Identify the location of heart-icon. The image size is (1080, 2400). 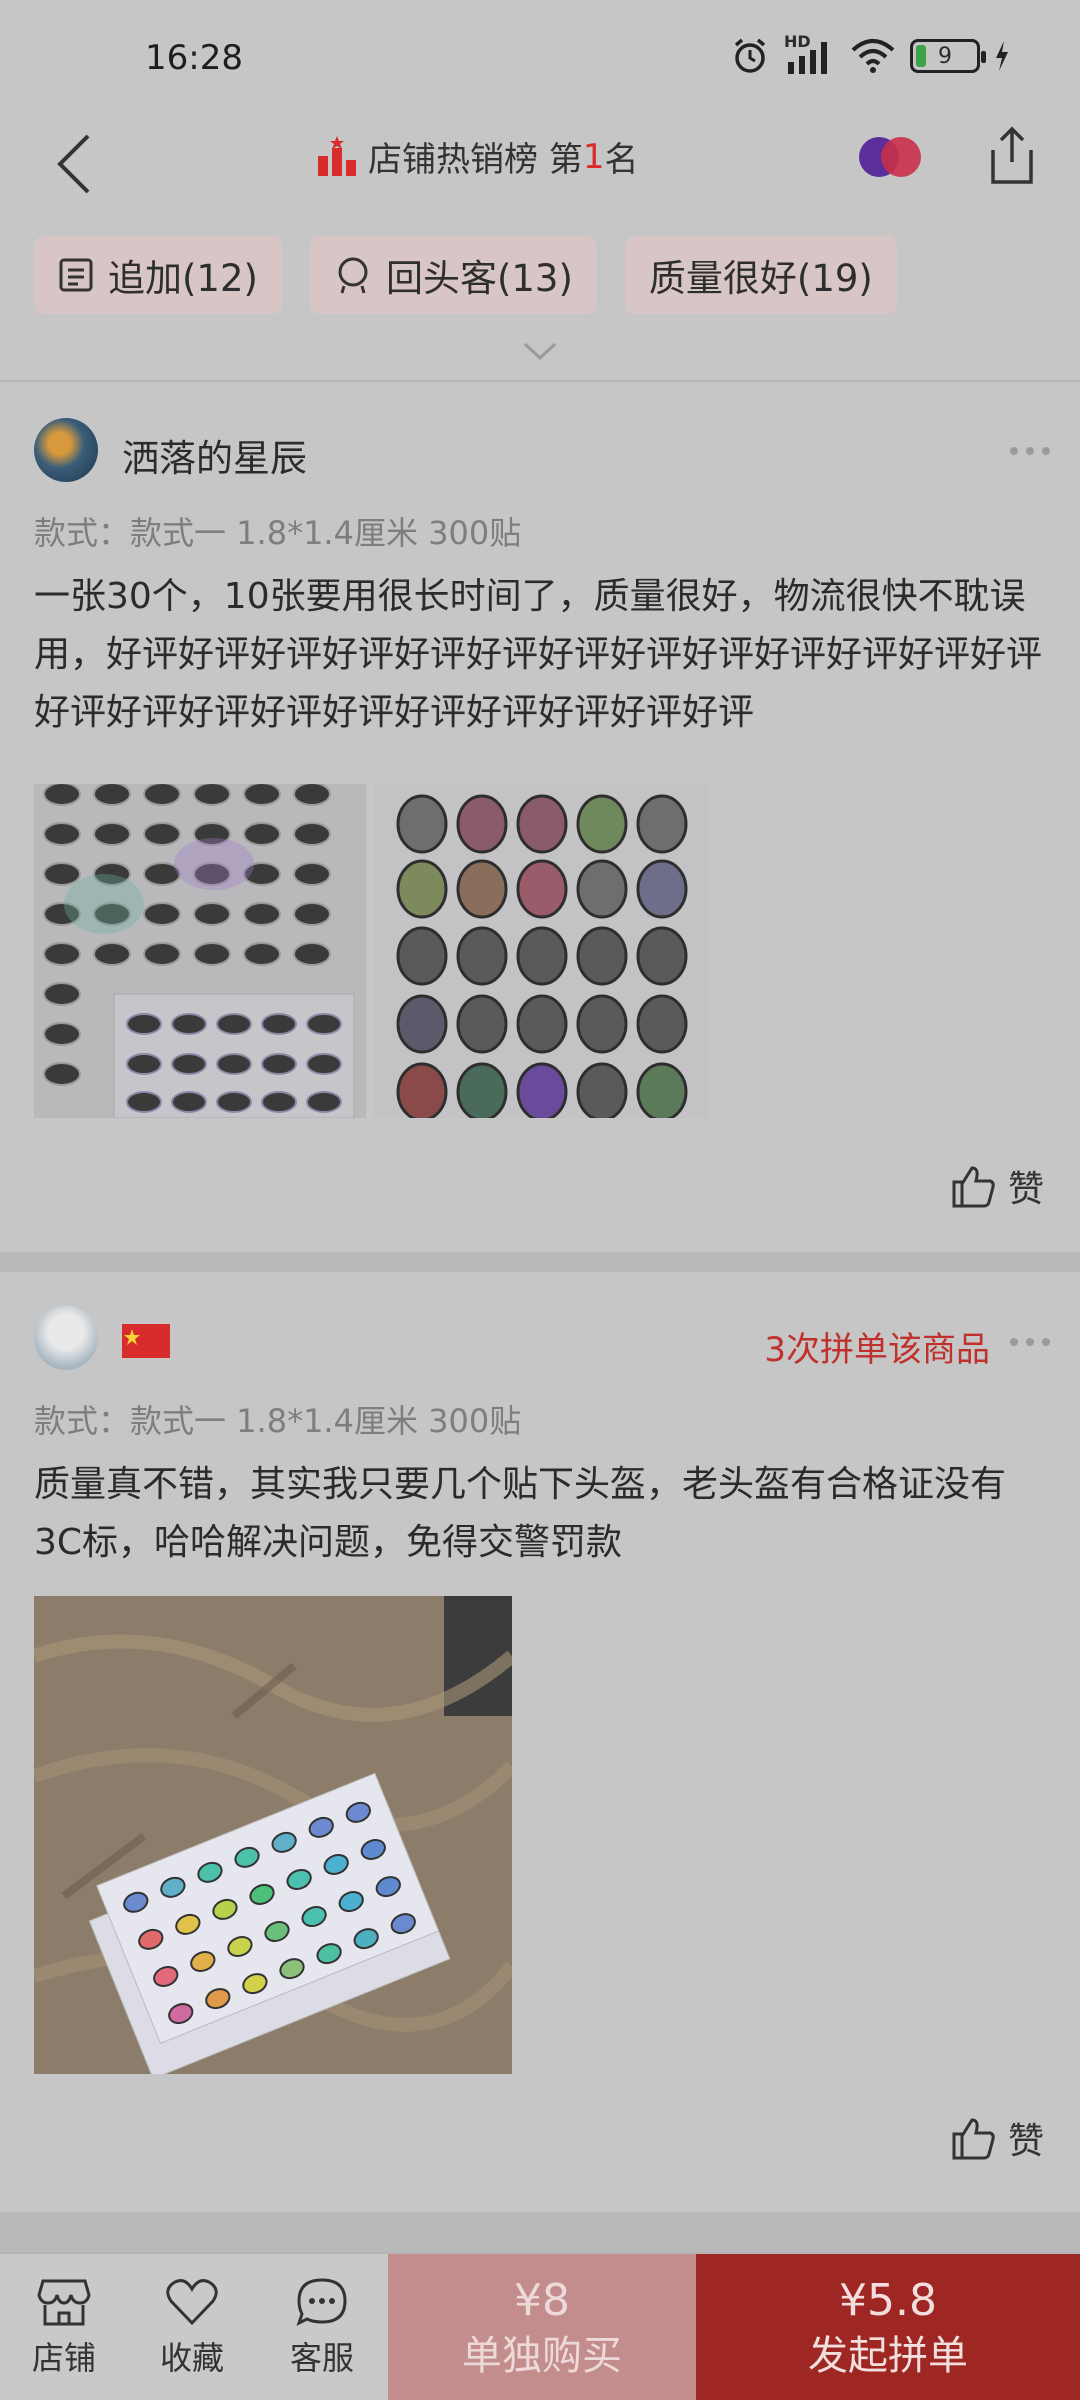
(192, 2302).